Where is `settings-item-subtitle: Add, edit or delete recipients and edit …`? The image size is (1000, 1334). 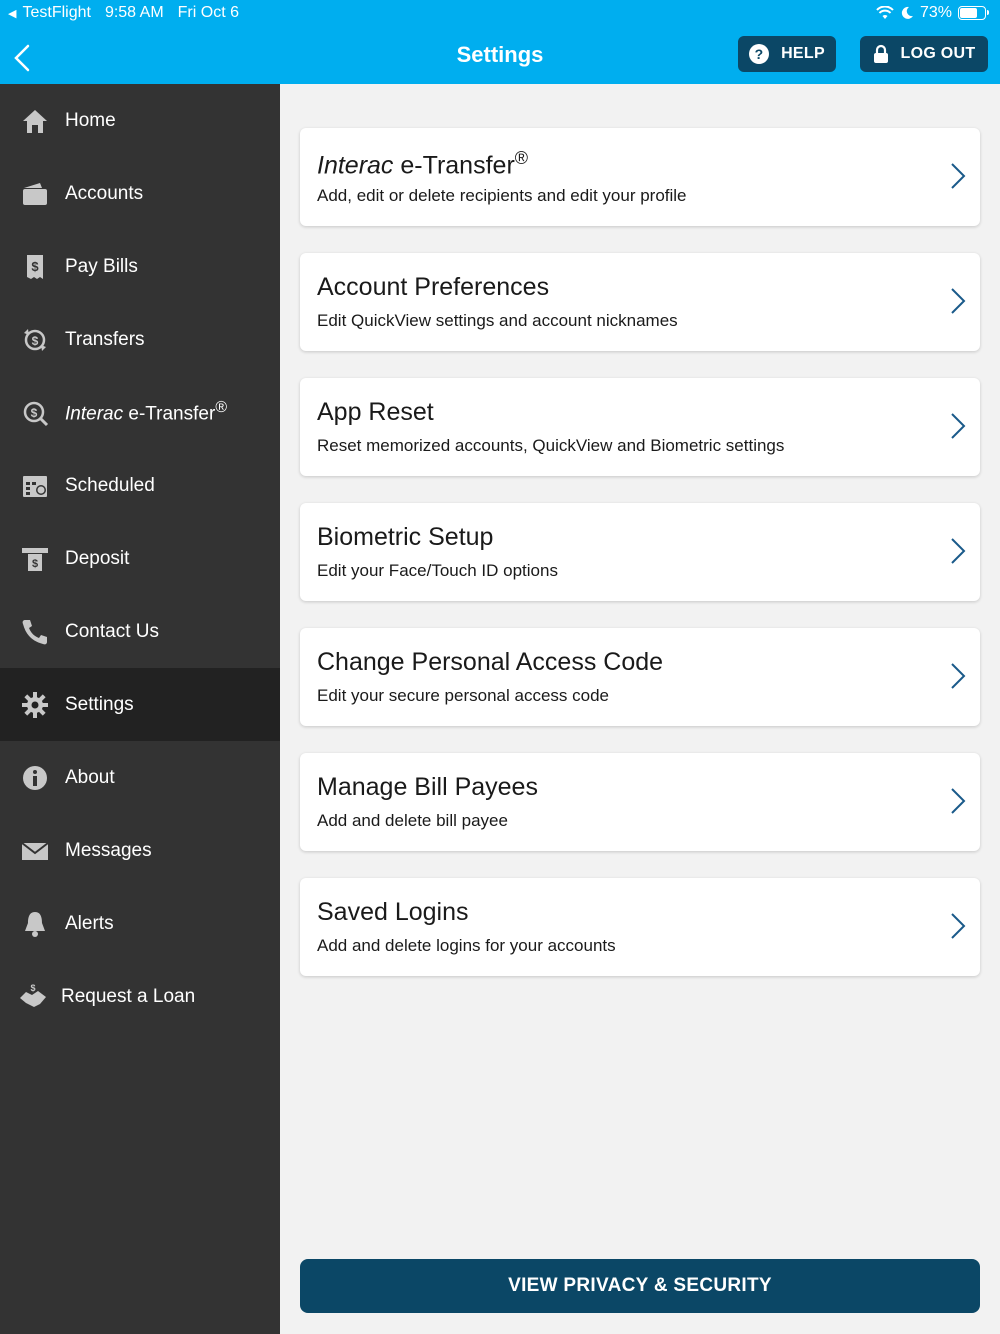
settings-item-subtitle: Add, edit or delete recipients and edit … is located at coordinates (502, 195).